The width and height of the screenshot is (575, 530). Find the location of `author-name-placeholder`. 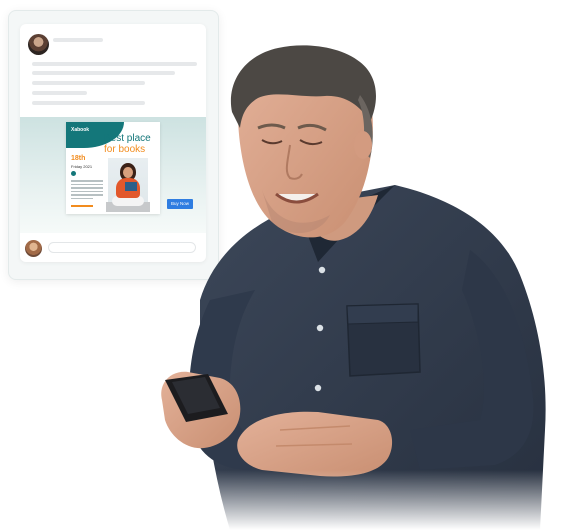

author-name-placeholder is located at coordinates (78, 40).